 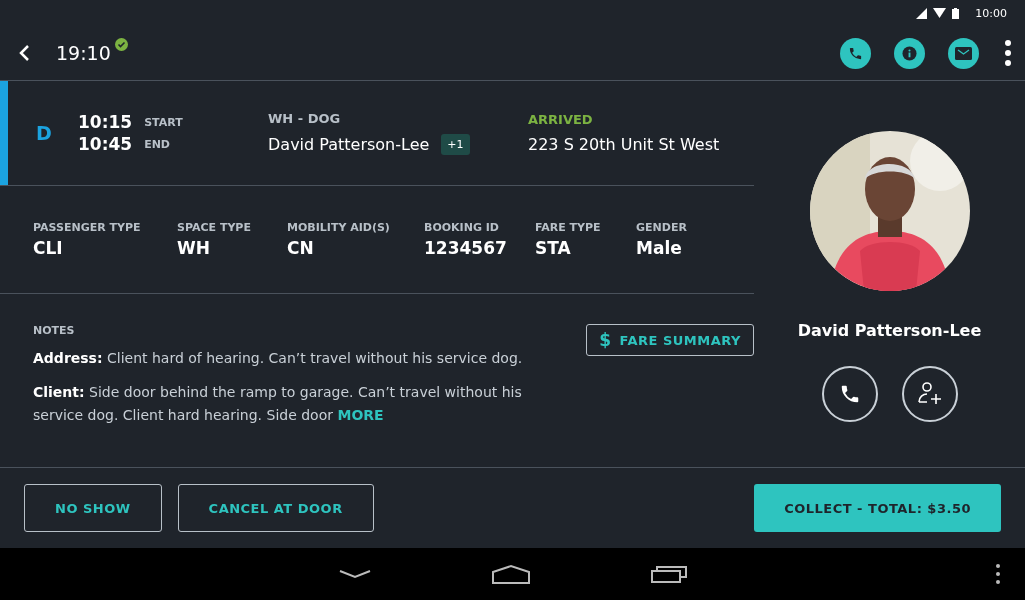 I want to click on phone-icon, so click(x=855, y=53).